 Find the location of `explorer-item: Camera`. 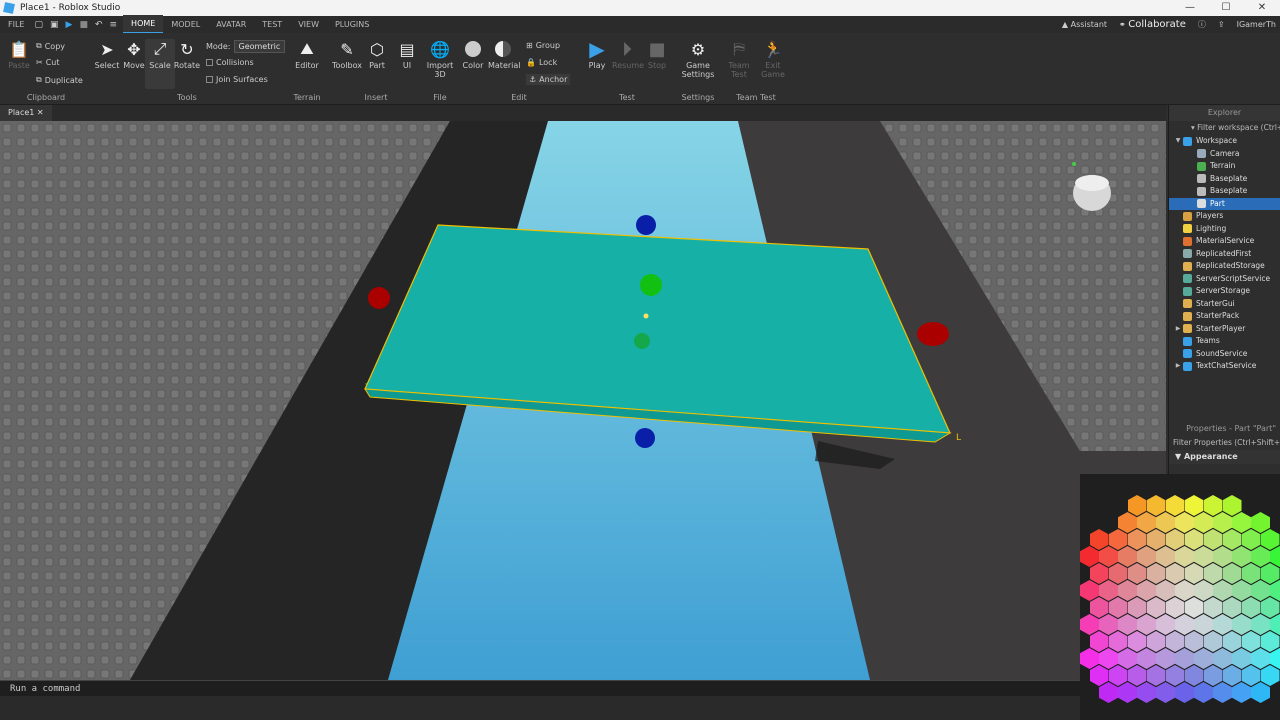

explorer-item: Camera is located at coordinates (1224, 154).